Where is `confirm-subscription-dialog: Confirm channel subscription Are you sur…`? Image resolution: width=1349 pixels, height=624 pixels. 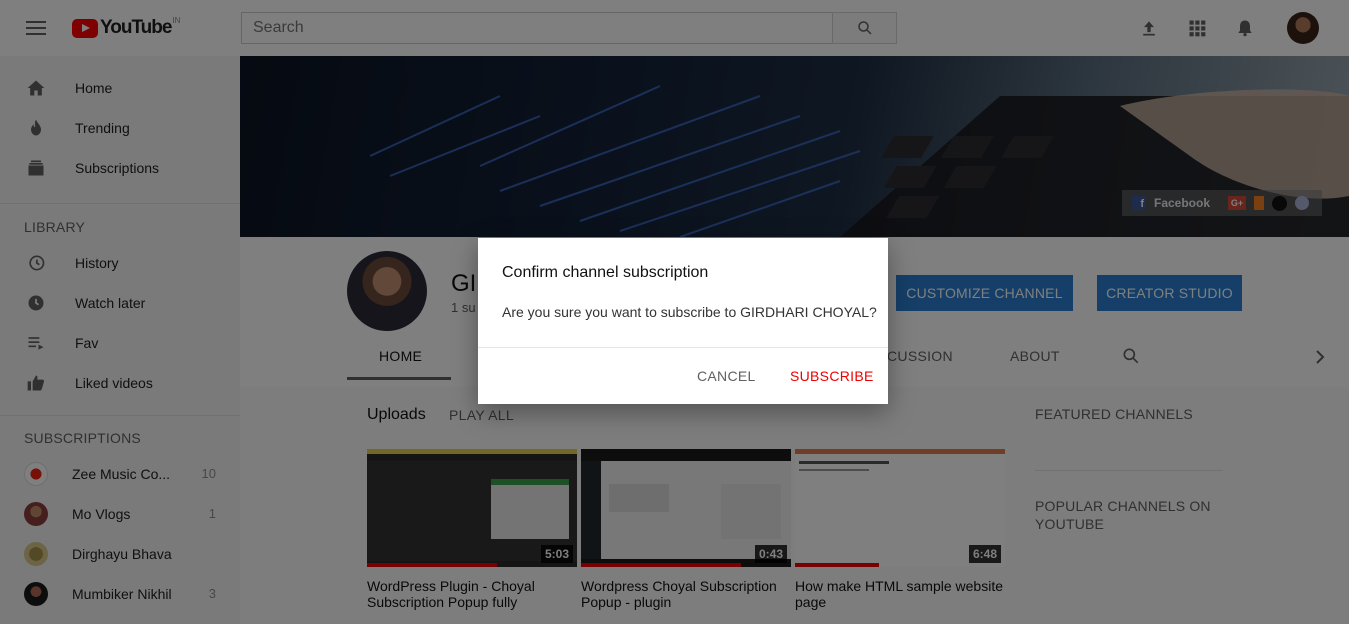 confirm-subscription-dialog: Confirm channel subscription Are you sur… is located at coordinates (683, 321).